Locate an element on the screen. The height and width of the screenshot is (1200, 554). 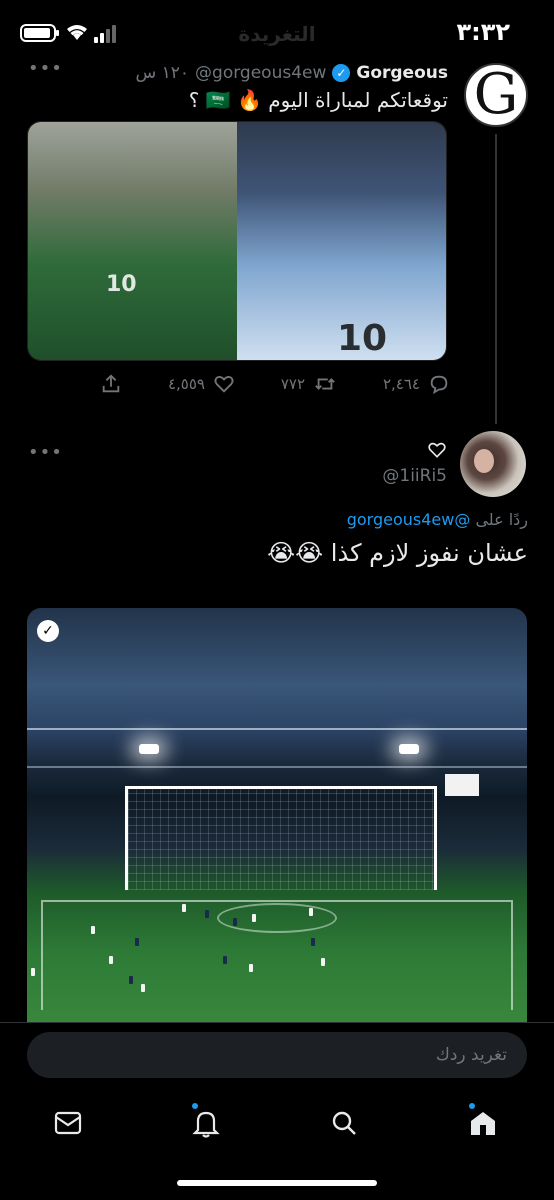
search-icon is located at coordinates (344, 1123).